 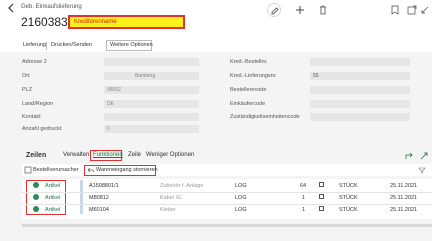 What do you see at coordinates (249, 62) in the screenshot?
I see `field-label: Kred.-Bestellnr.` at bounding box center [249, 62].